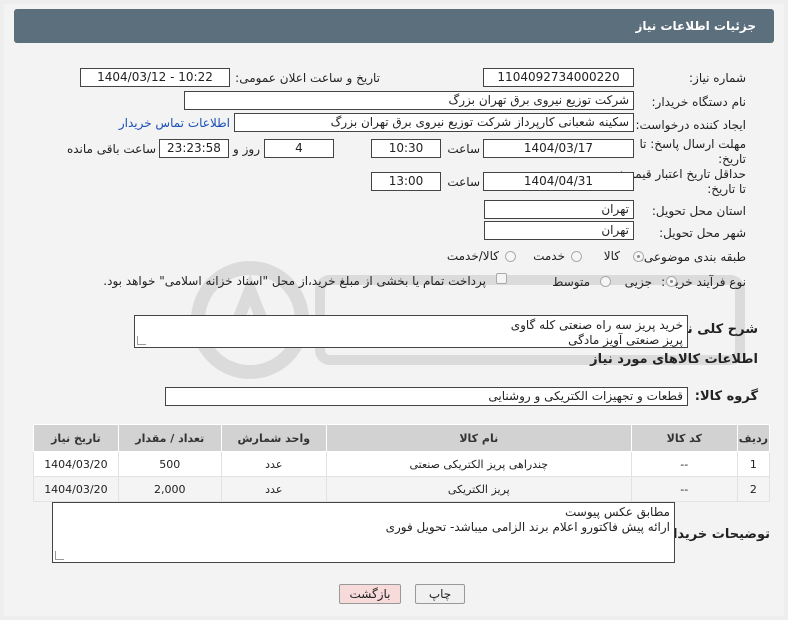  What do you see at coordinates (501, 278) in the screenshot?
I see `treasury-payment-checkbox` at bounding box center [501, 278].